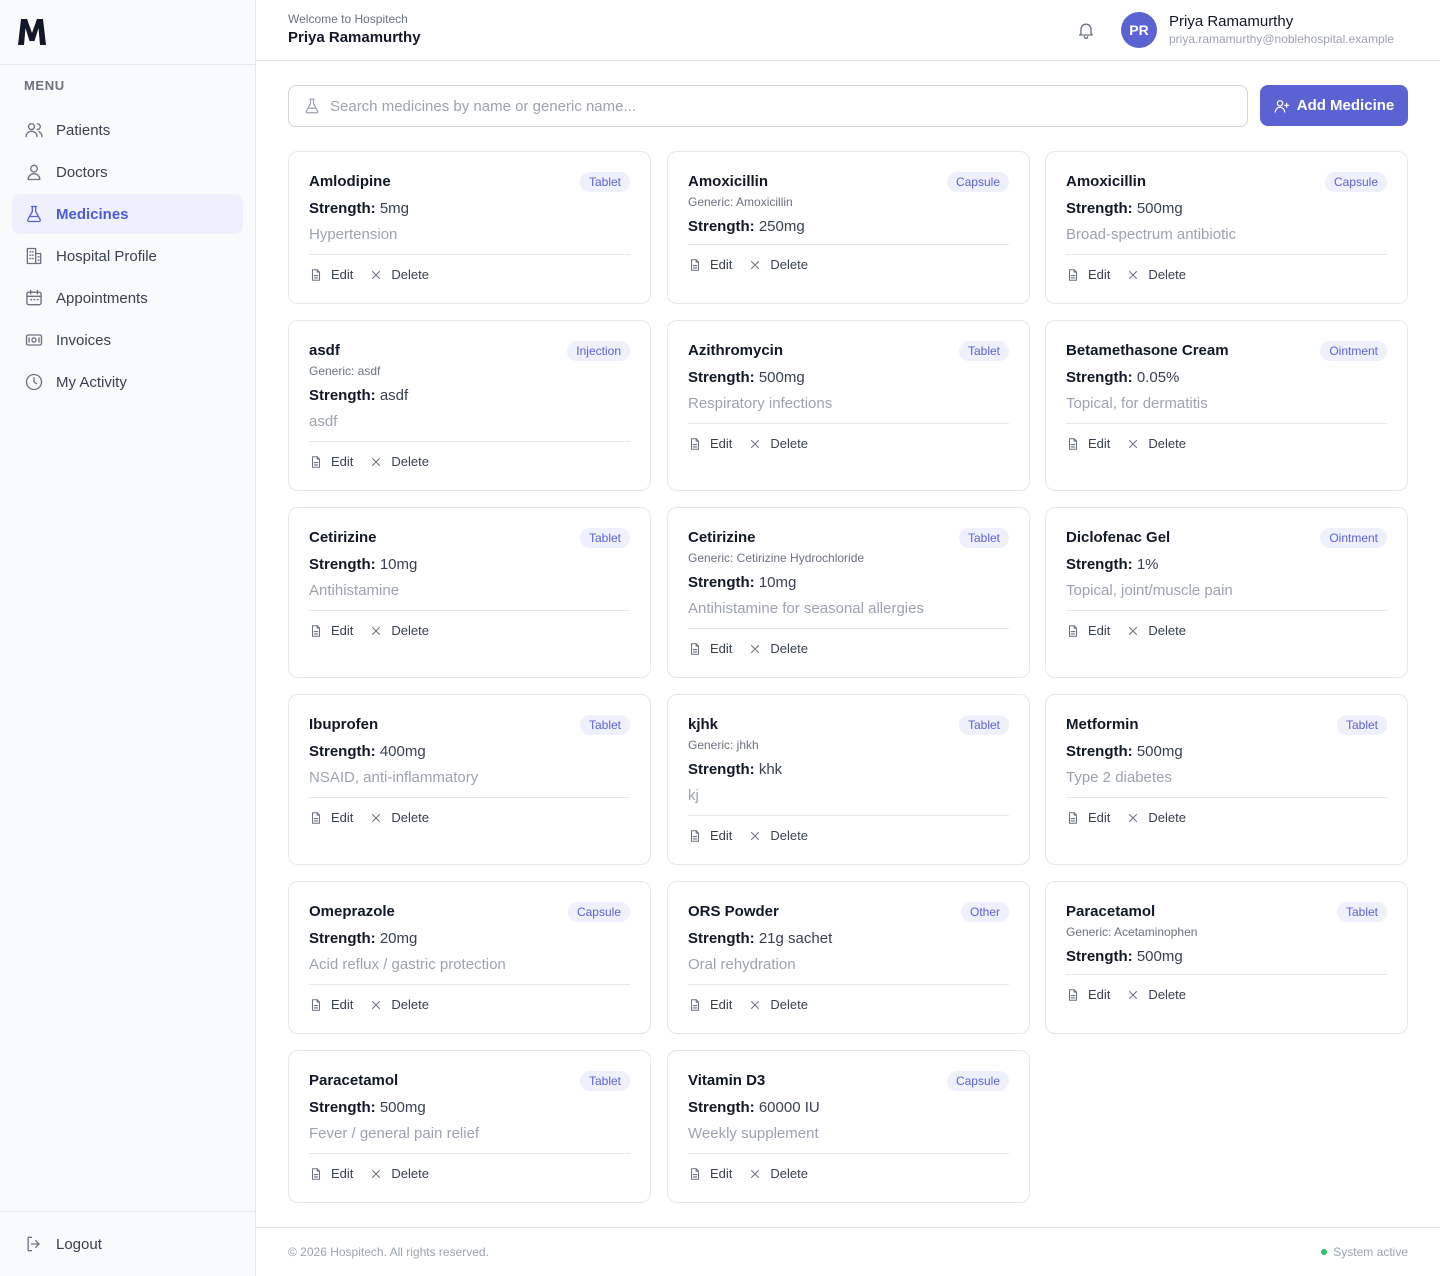 The height and width of the screenshot is (1276, 1440). Describe the element at coordinates (1086, 30) in the screenshot. I see `bell-icon` at that location.